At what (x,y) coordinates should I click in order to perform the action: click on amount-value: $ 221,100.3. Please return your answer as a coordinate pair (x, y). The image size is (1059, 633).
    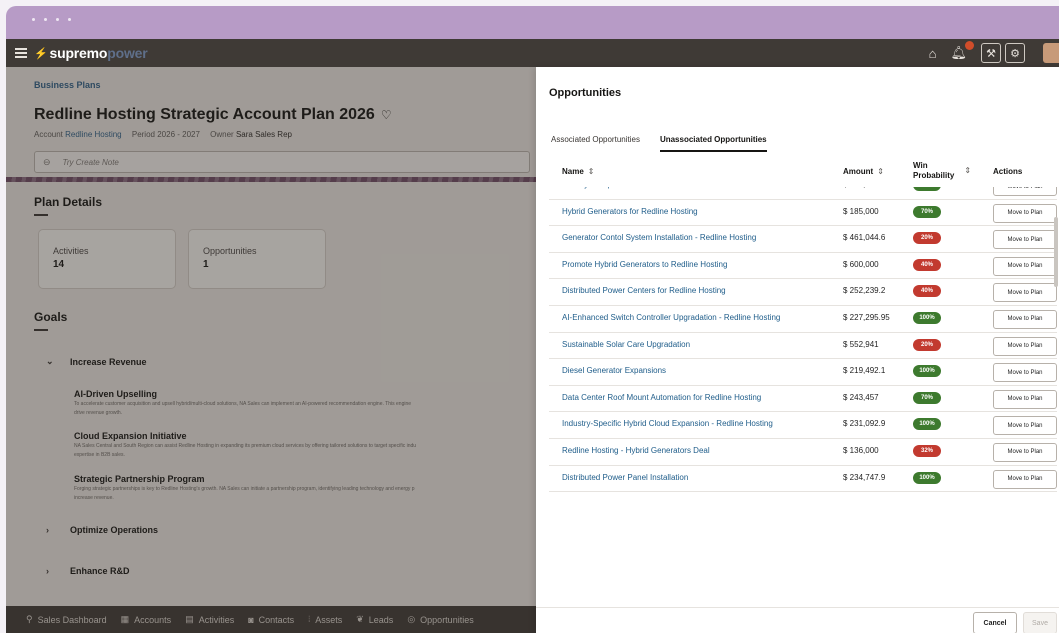
    Looking at the image, I should click on (864, 188).